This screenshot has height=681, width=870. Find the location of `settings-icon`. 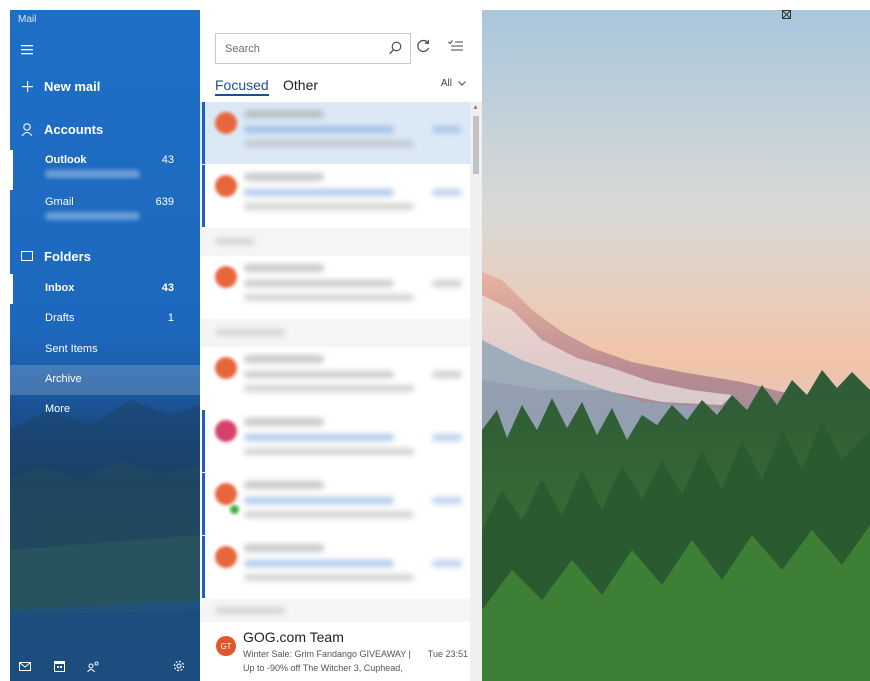

settings-icon is located at coordinates (179, 666).